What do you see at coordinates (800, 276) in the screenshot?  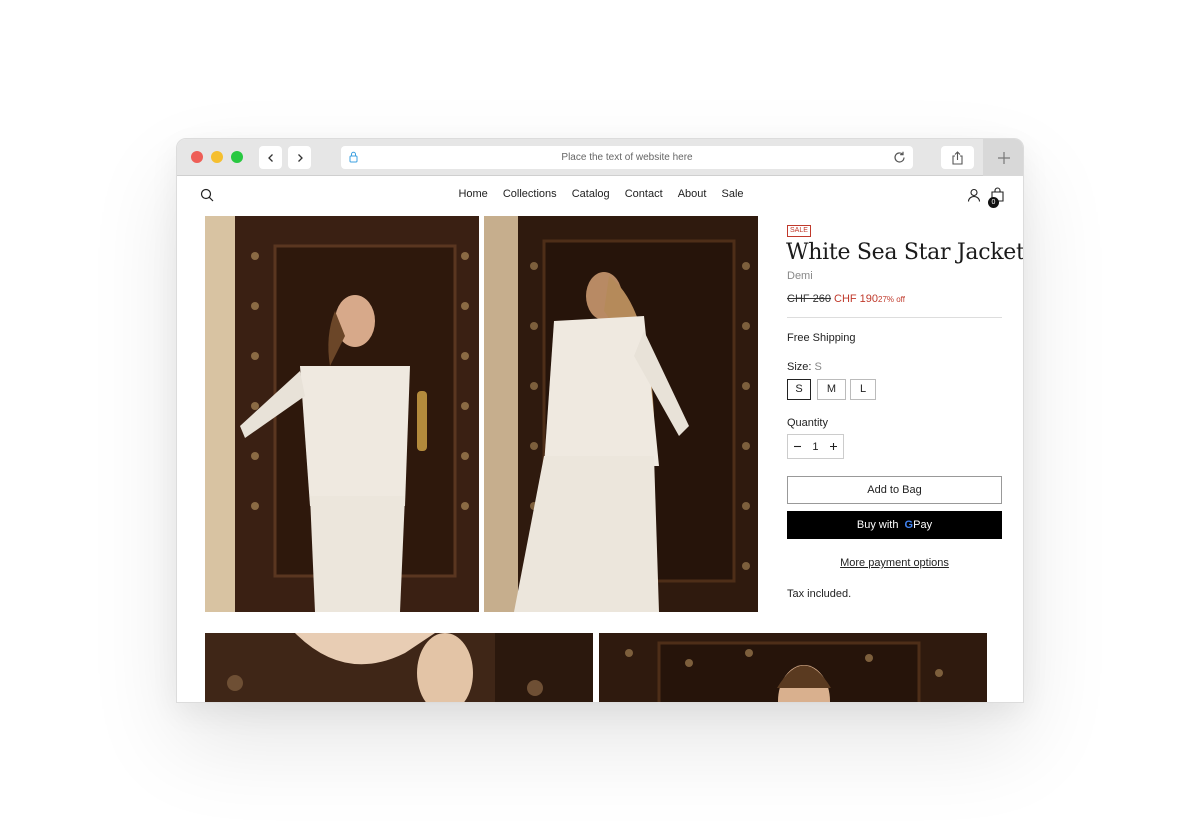 I see `product-vendor: Demi` at bounding box center [800, 276].